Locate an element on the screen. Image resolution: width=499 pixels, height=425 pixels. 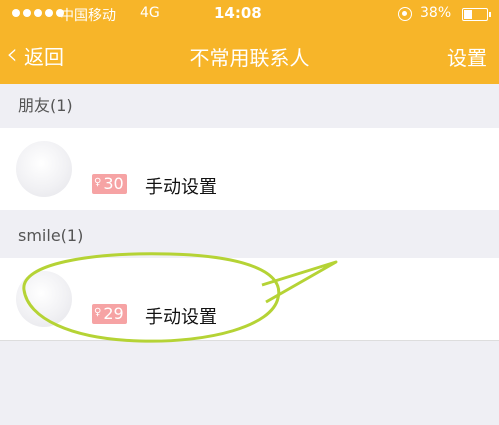
network-type: 4G is located at coordinates (150, 13).